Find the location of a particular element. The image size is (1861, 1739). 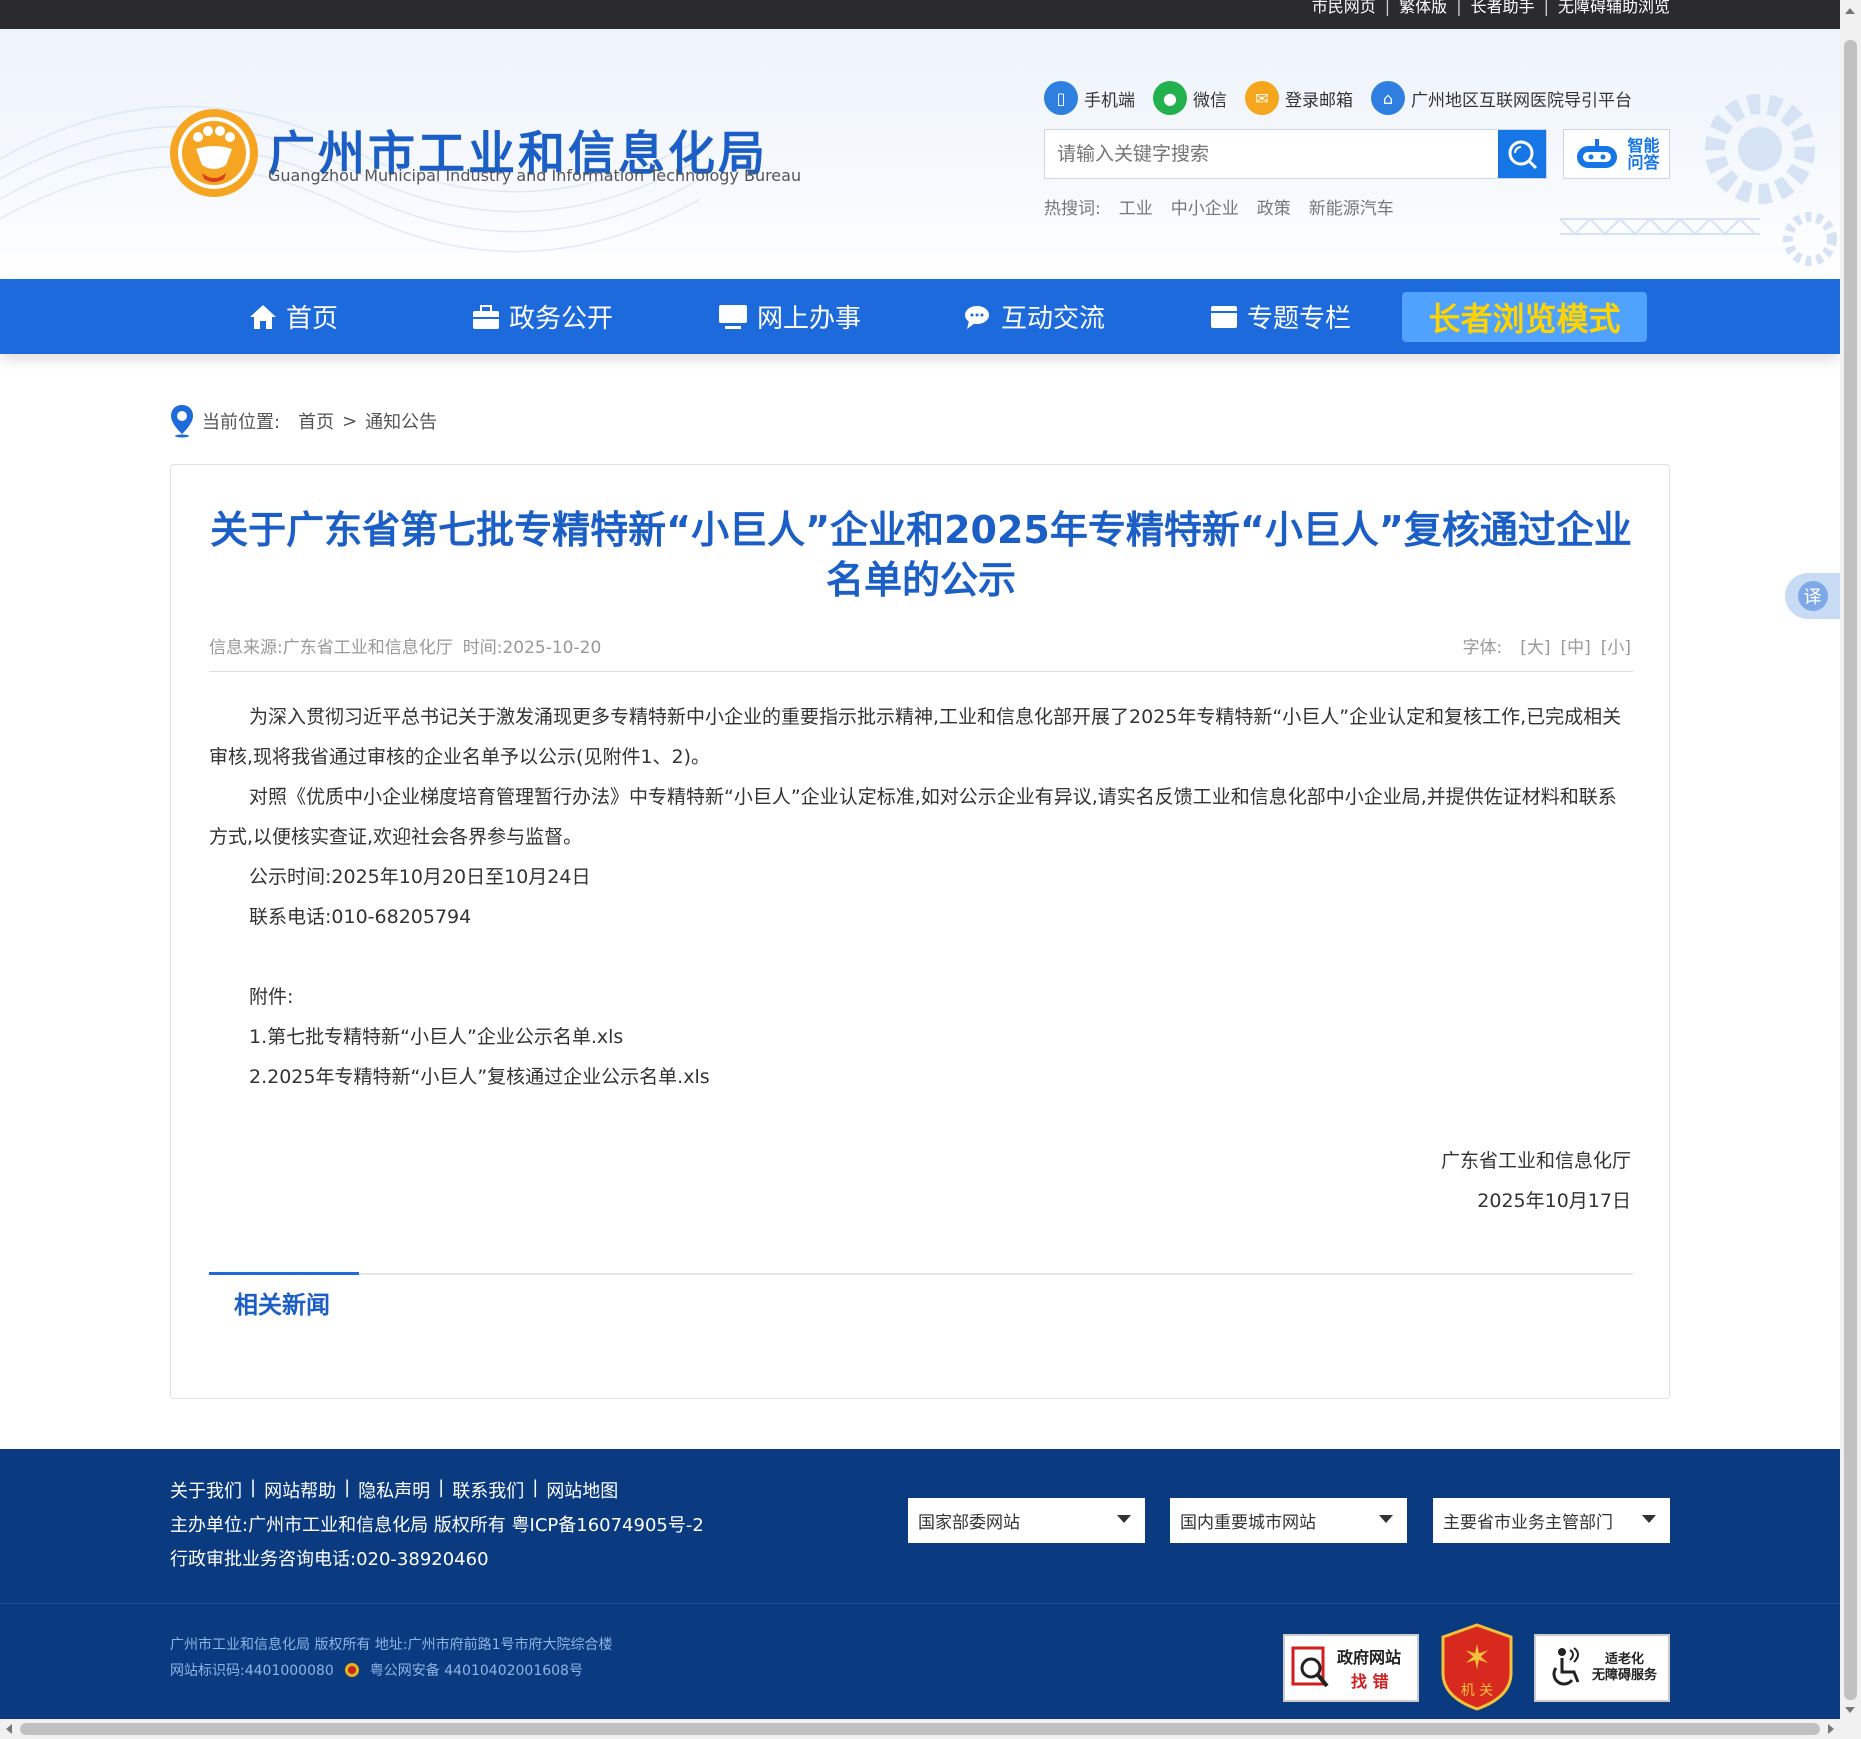

quicklink-label: 登录邮箱 is located at coordinates (1319, 100).